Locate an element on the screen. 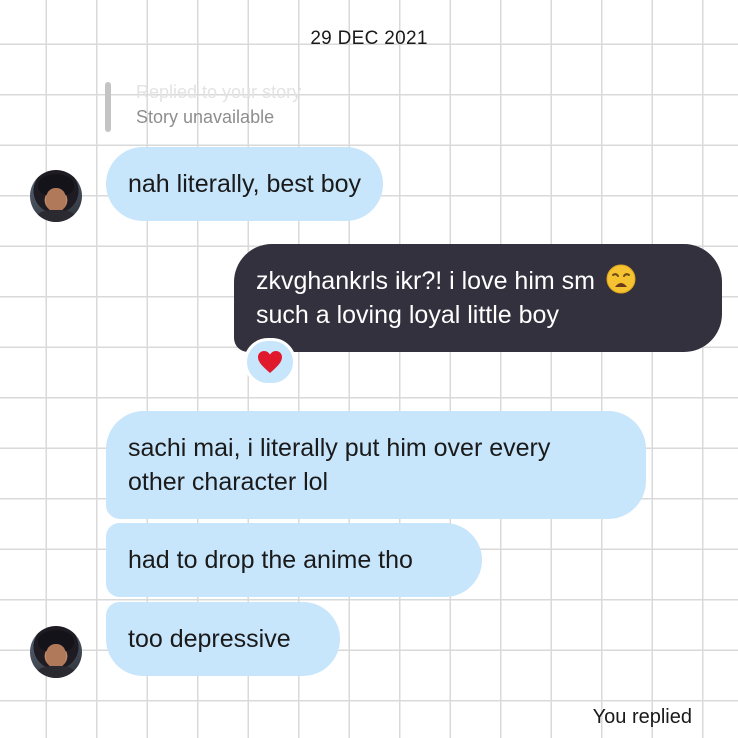 This screenshot has height=738, width=738. date-header: 29 DEC 2021 is located at coordinates (369, 38).